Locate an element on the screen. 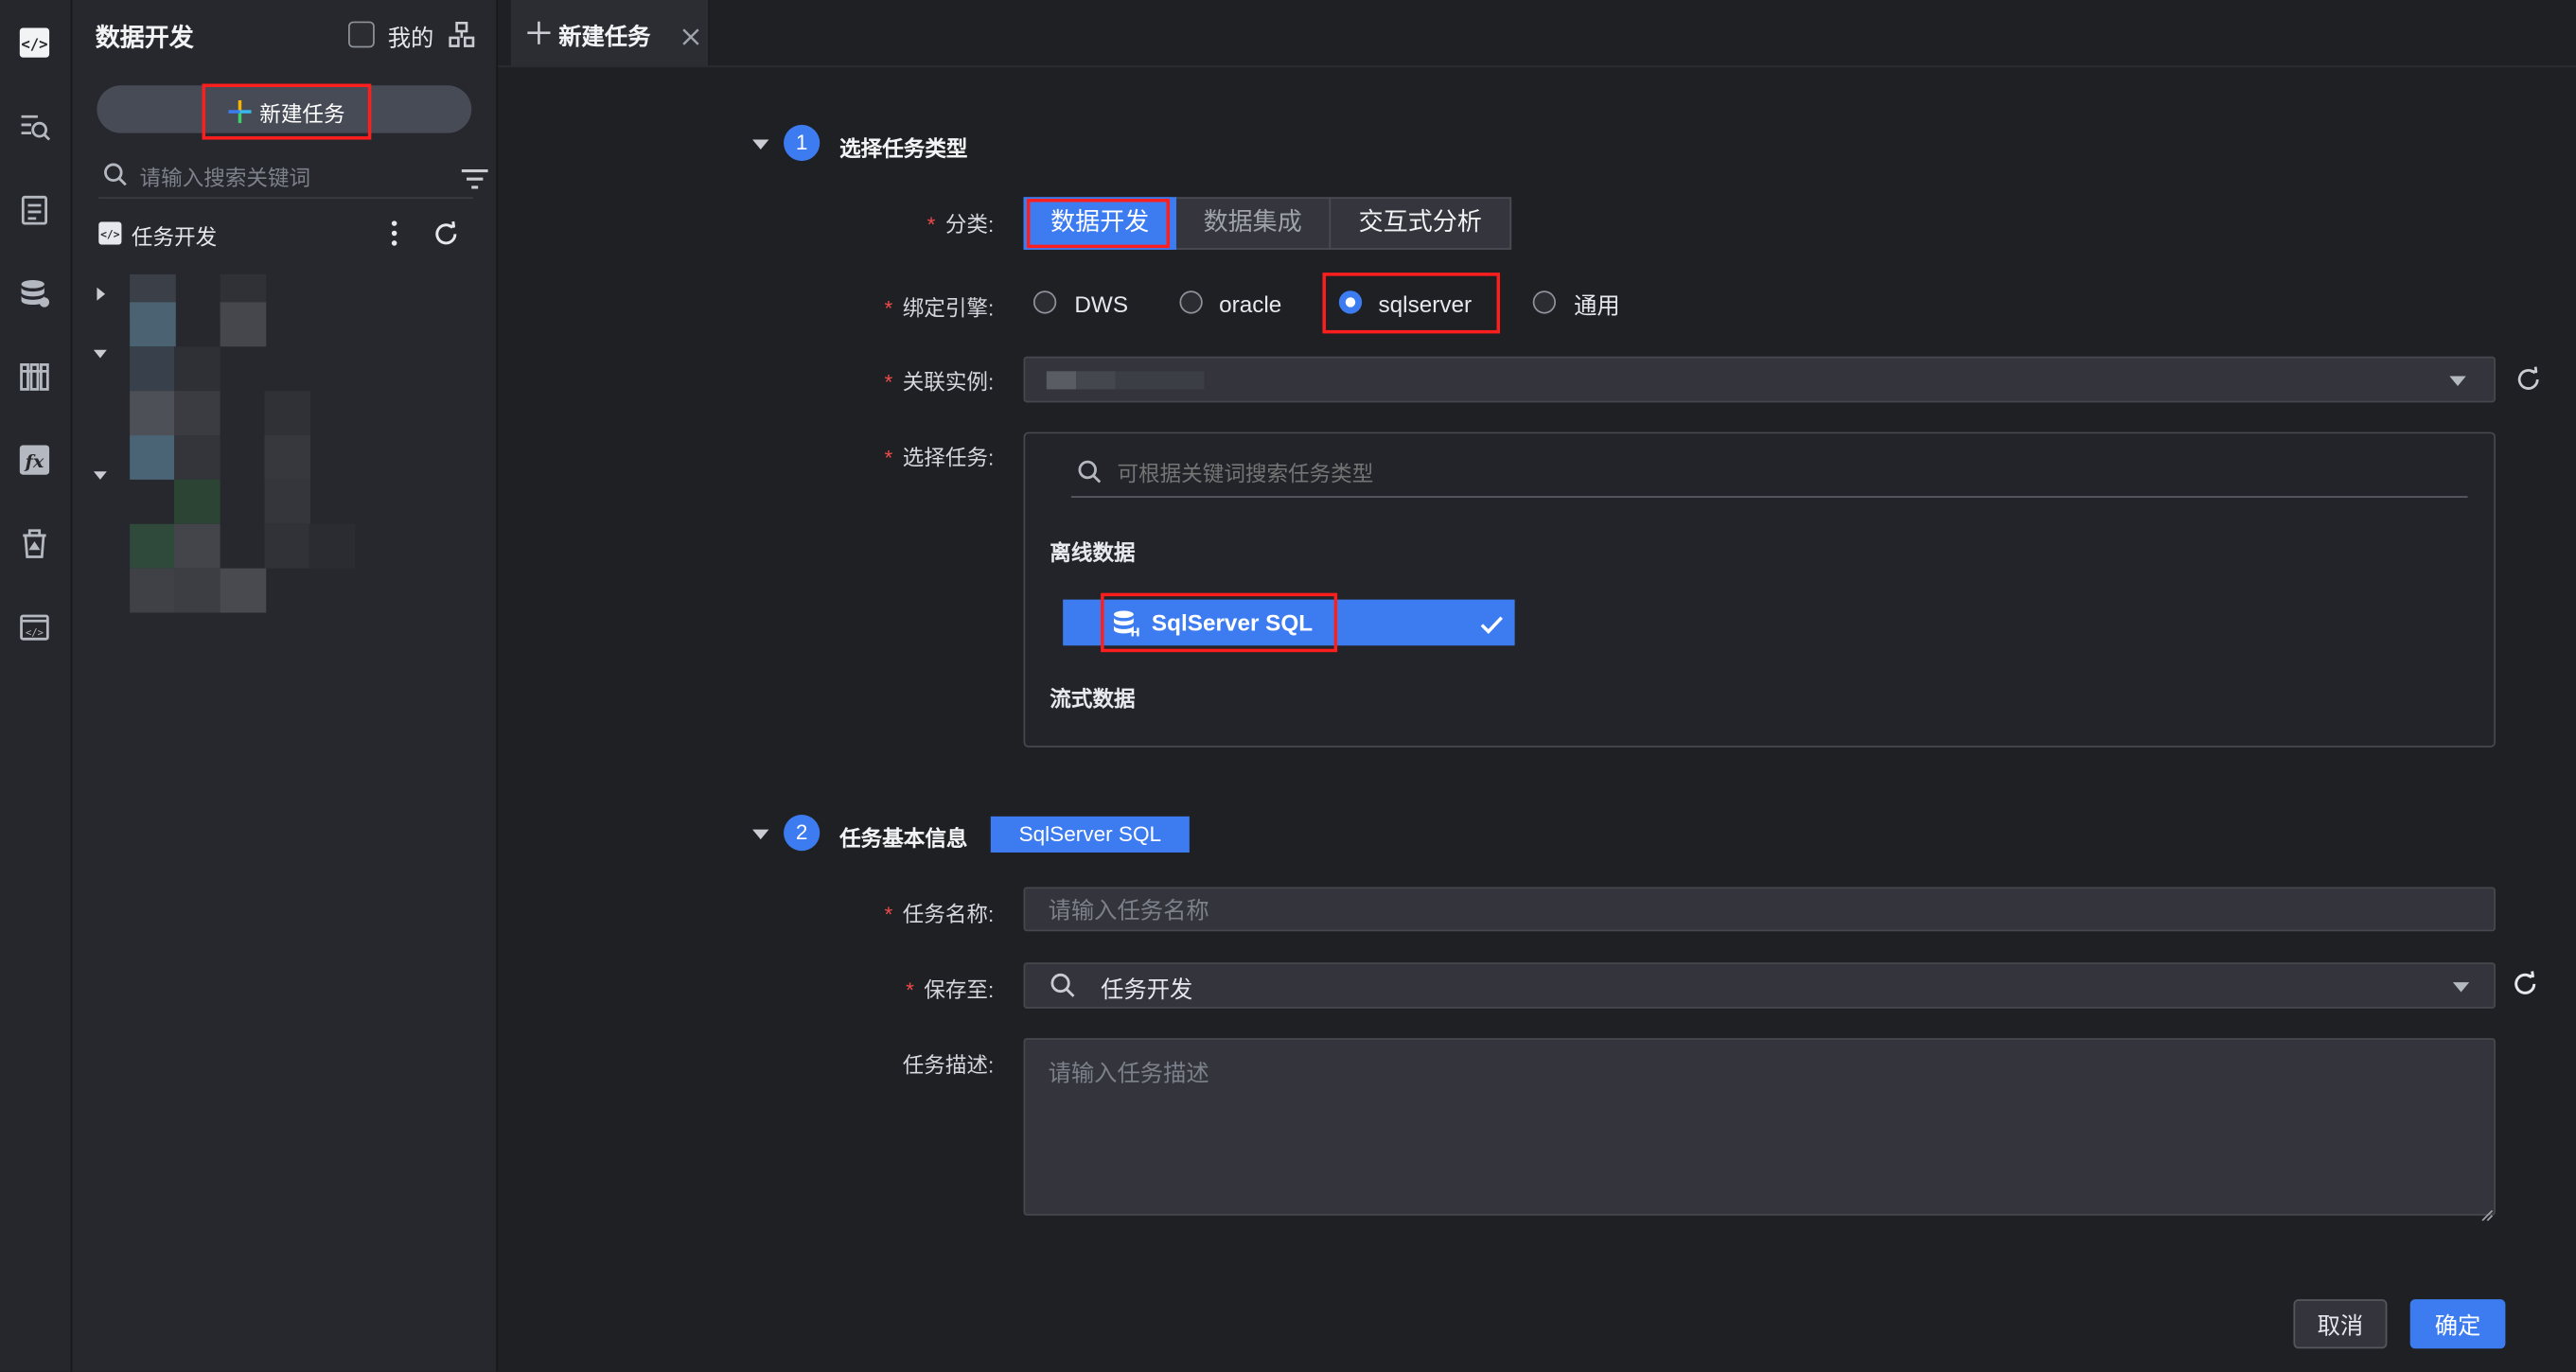 Image resolution: width=2576 pixels, height=1372 pixels. confirm-button: 确定 is located at coordinates (2457, 1324).